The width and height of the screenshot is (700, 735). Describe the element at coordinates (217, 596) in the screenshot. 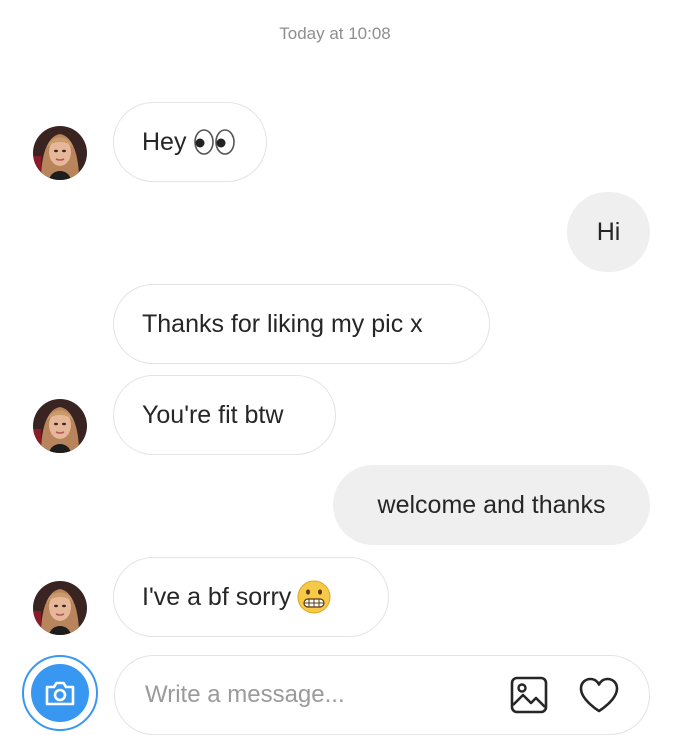

I see `message-text: I've a bf sorry` at that location.